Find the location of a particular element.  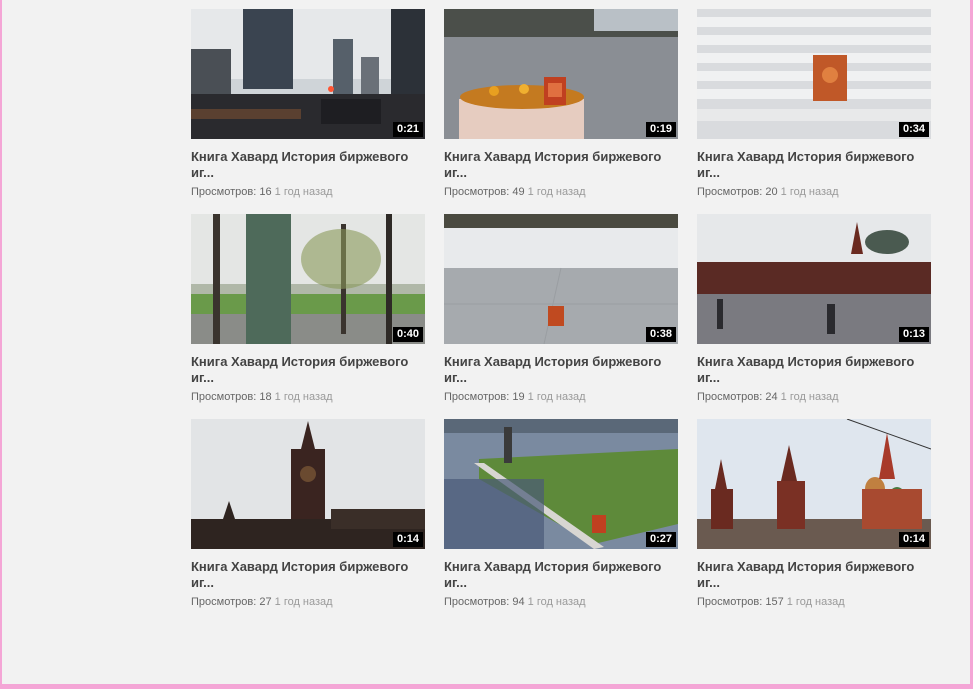

video-meta: Просмотров: 18 1 год назад is located at coordinates (308, 397).